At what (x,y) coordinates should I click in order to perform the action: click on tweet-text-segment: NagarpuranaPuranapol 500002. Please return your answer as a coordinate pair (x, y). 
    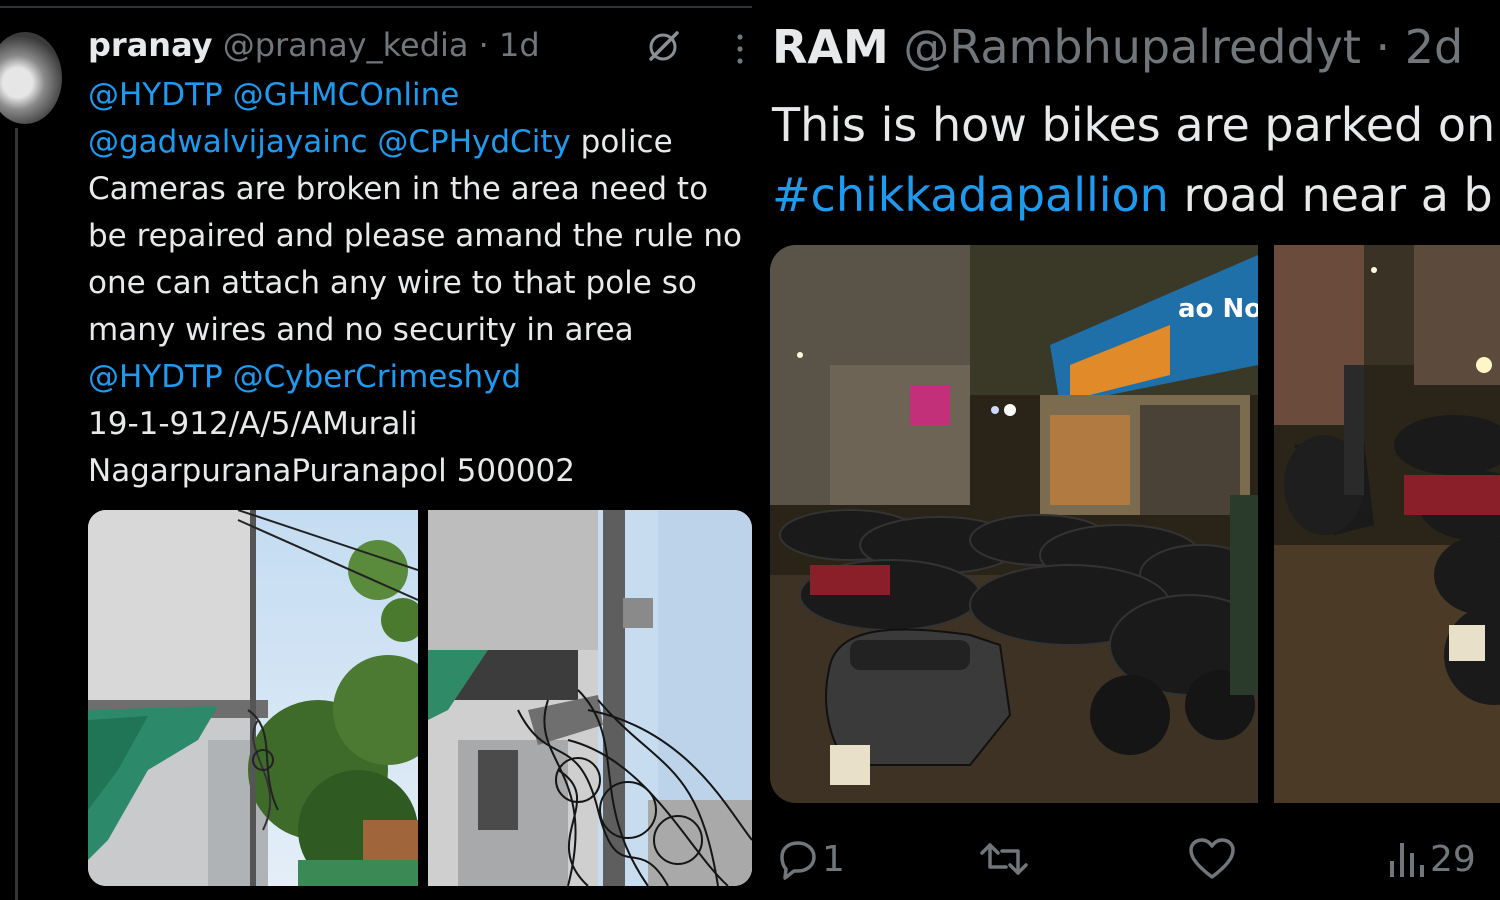
    Looking at the image, I should click on (331, 471).